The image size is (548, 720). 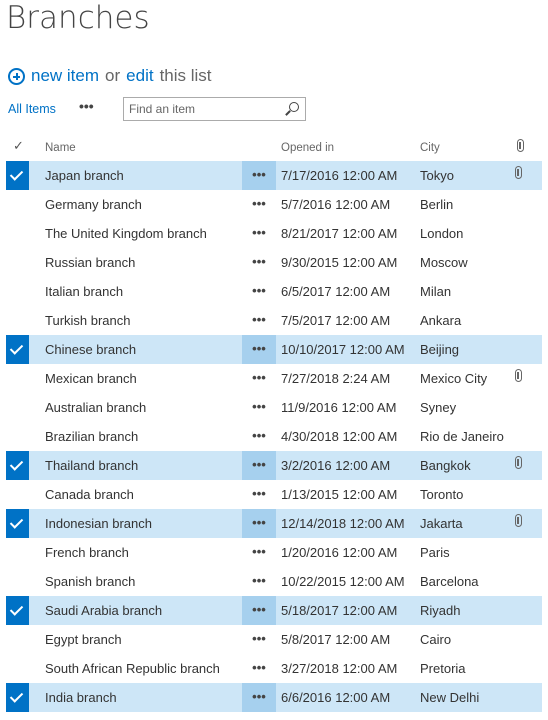 What do you see at coordinates (449, 581) in the screenshot?
I see `row-city: Barcelona` at bounding box center [449, 581].